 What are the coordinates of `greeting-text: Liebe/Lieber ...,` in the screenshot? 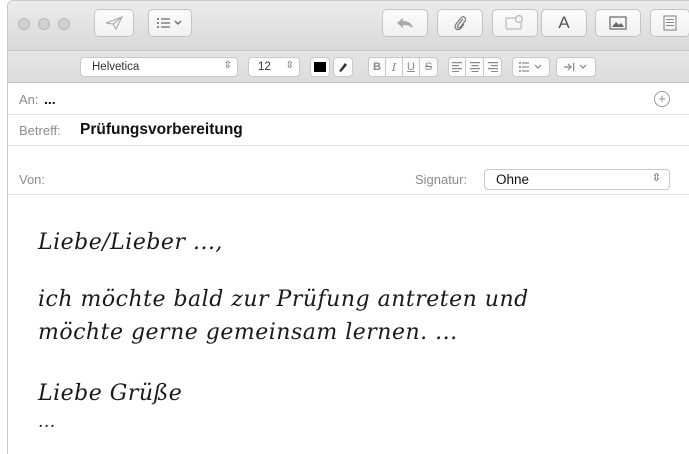 It's located at (130, 242).